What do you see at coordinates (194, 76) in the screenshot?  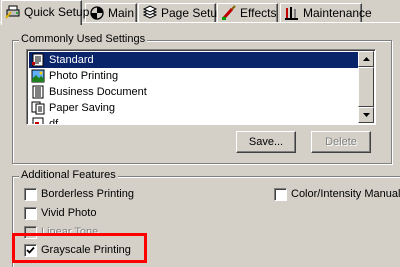 I see `list-item-photo-printing: Photo Printing` at bounding box center [194, 76].